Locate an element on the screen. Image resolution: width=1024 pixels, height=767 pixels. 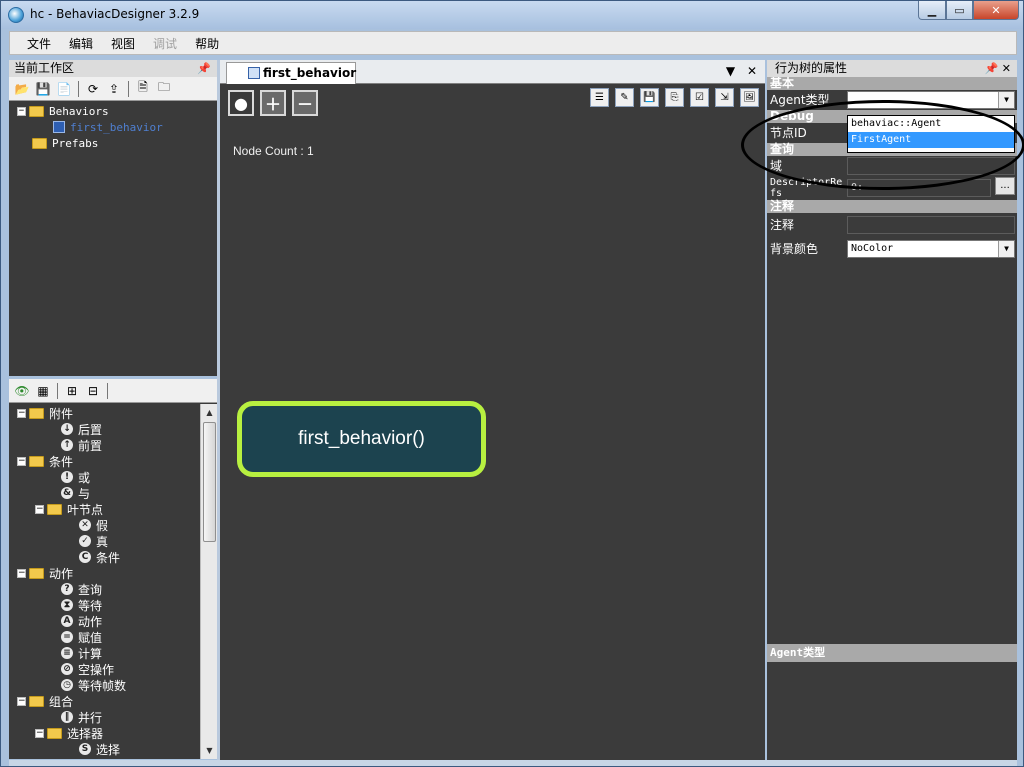
dropdown-option: behaviac::Agent is located at coordinates (931, 124).